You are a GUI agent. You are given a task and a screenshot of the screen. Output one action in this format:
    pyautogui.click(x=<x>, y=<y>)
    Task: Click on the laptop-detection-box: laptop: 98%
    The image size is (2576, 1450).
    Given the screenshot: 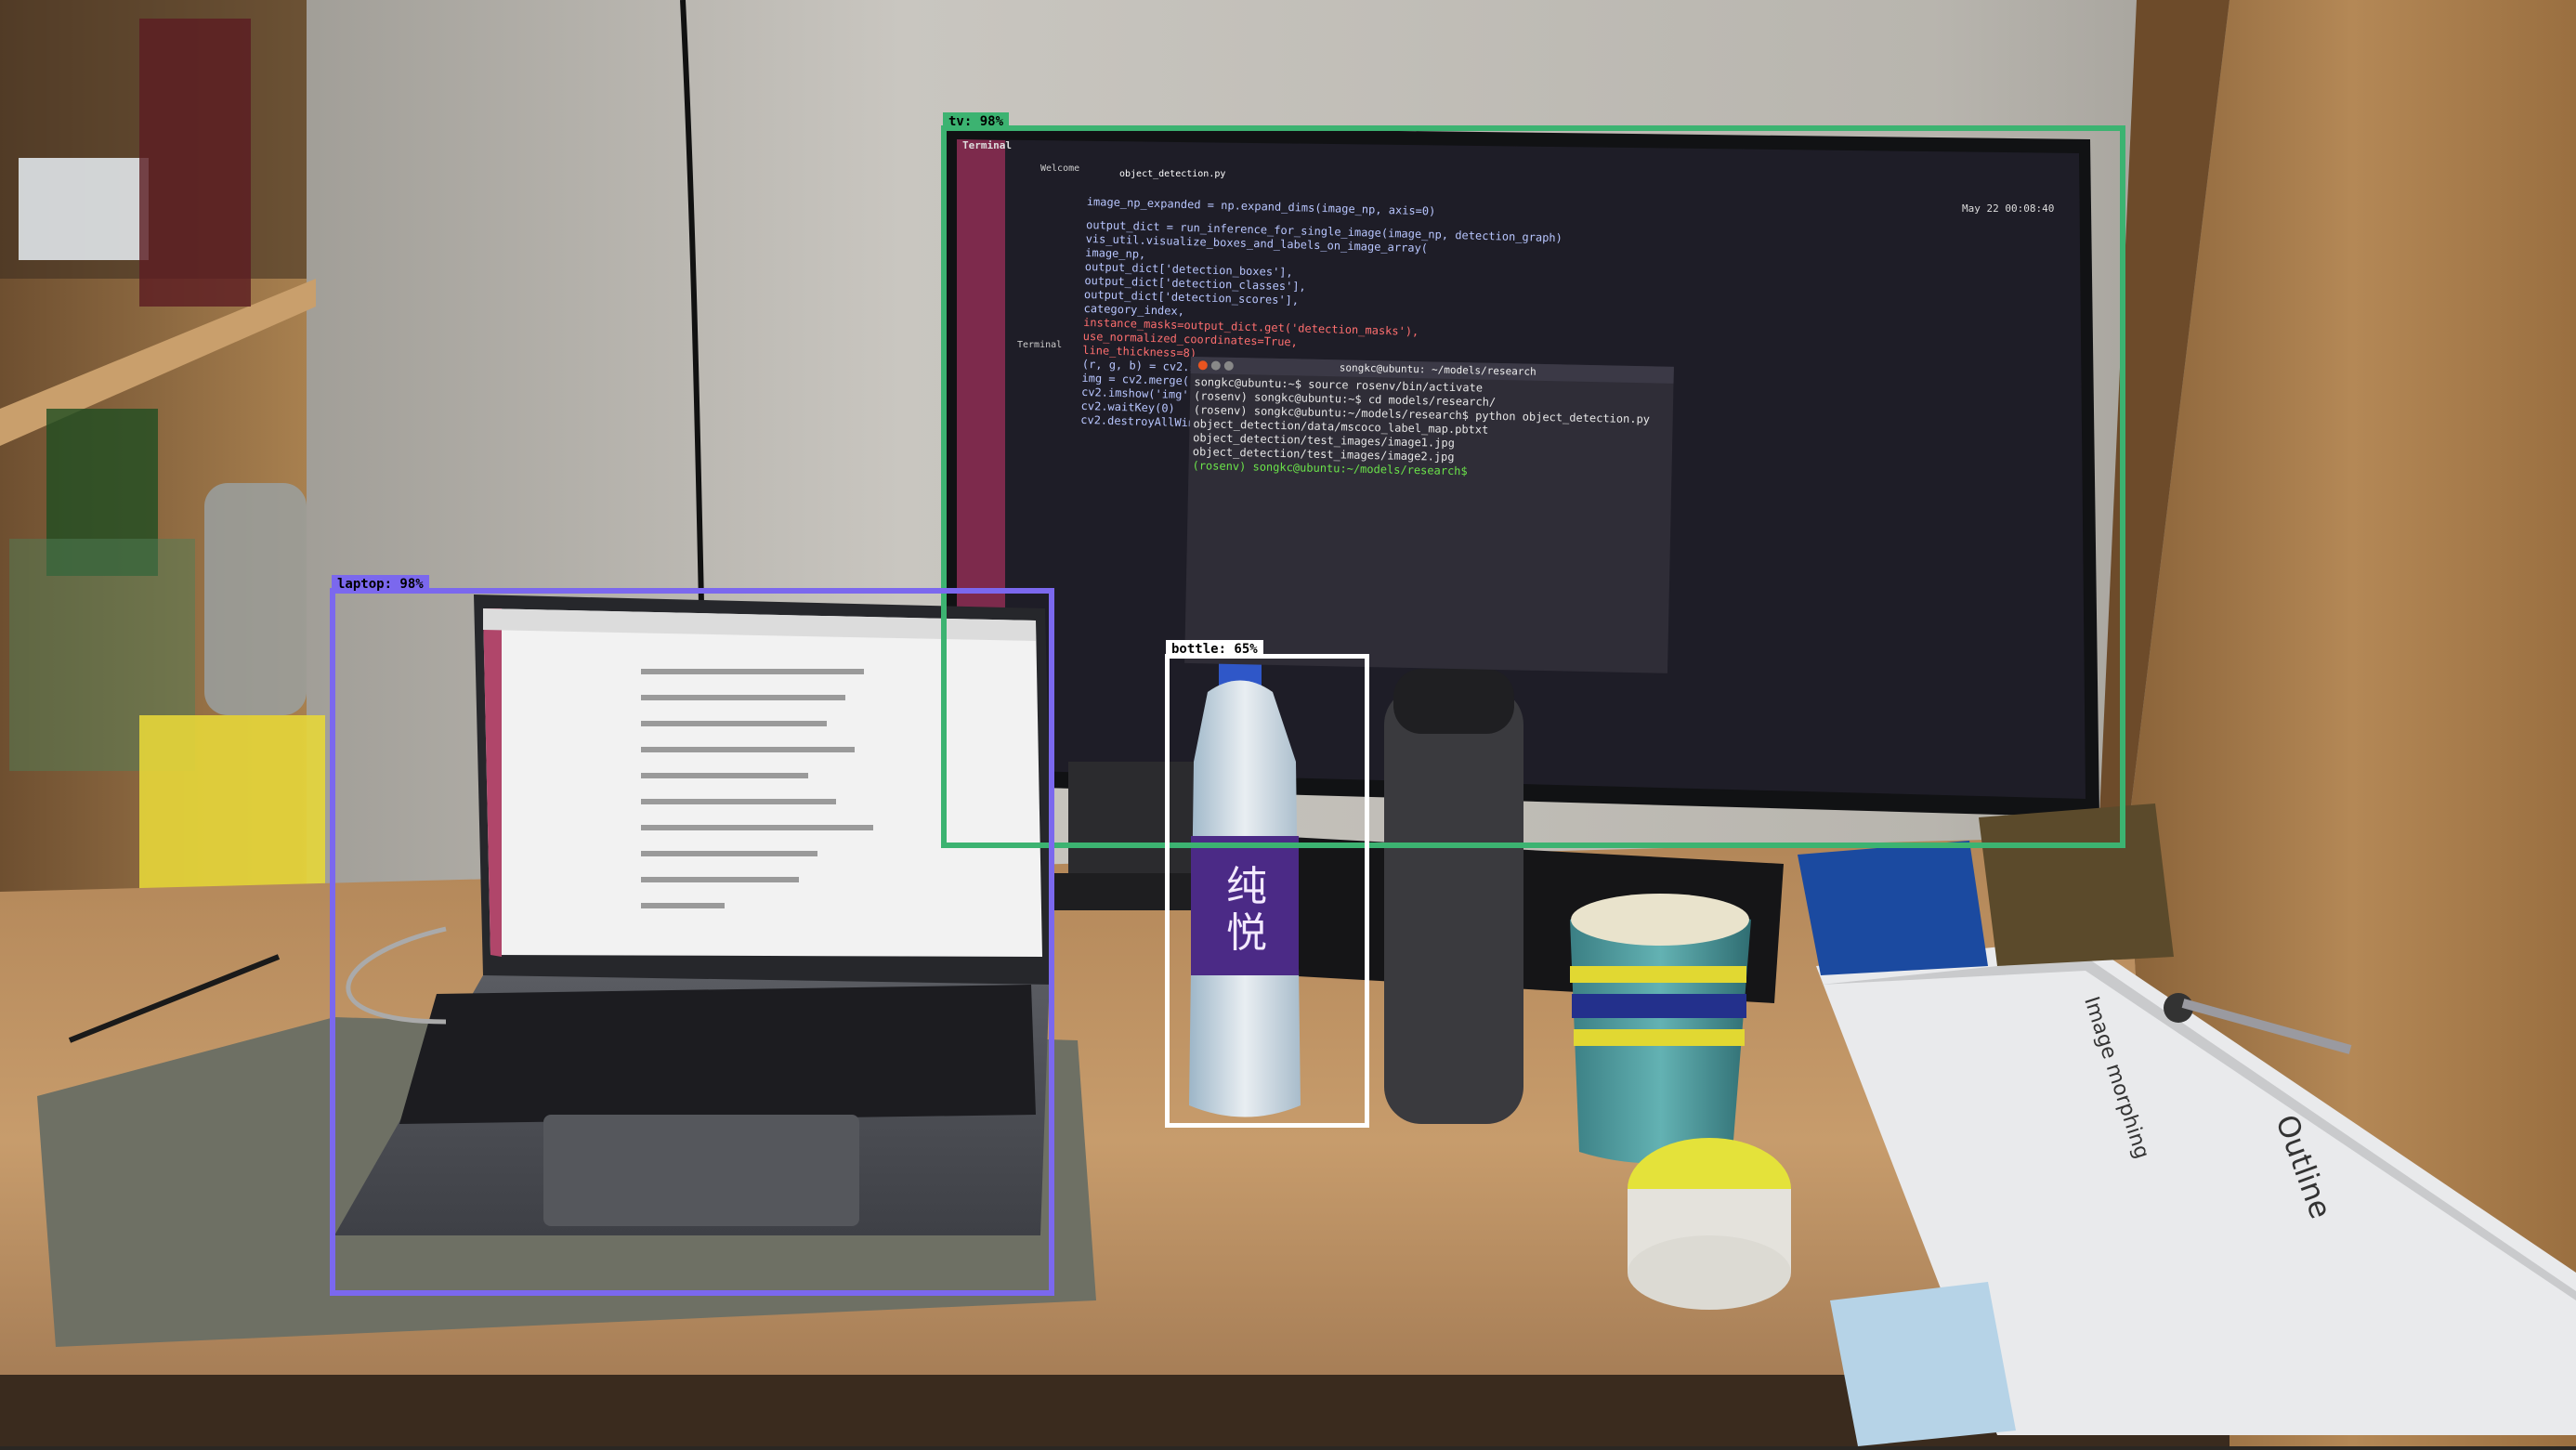 What is the action you would take?
    pyautogui.click(x=692, y=935)
    